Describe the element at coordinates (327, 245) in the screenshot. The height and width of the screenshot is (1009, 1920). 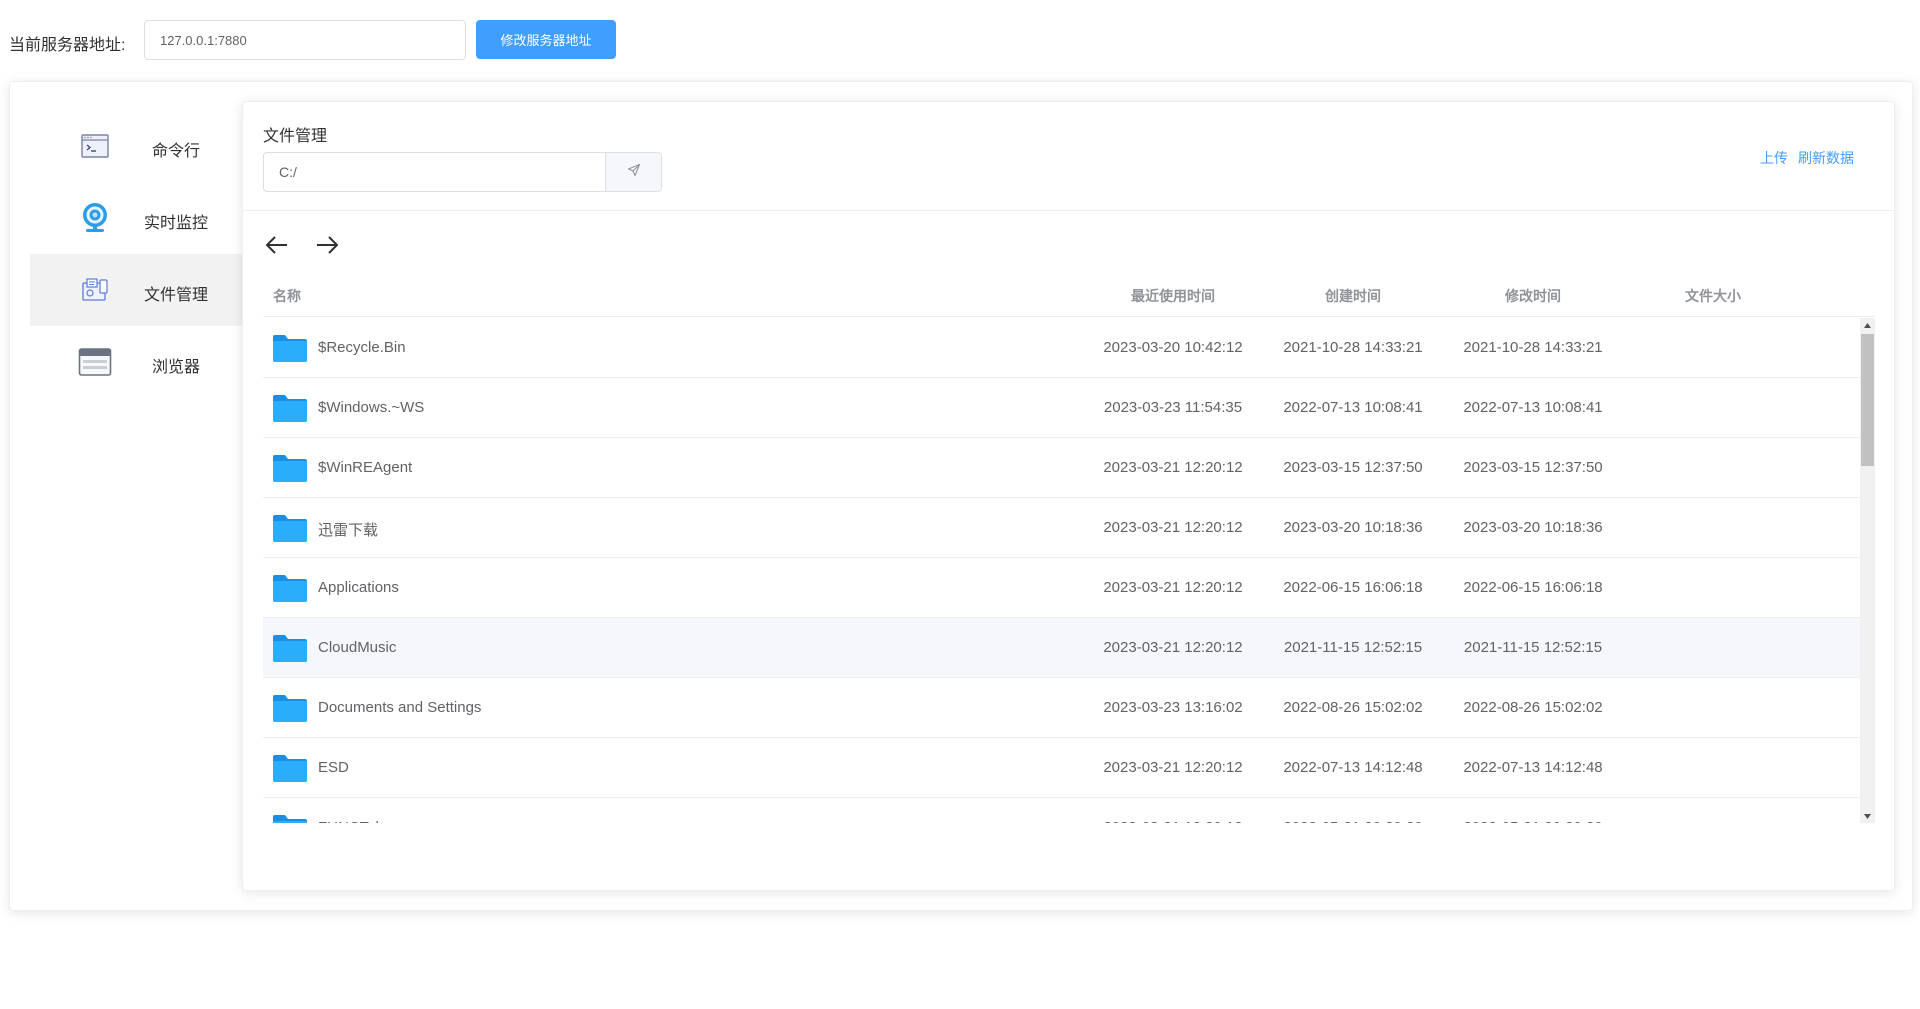
I see `forward-arrow-icon` at that location.